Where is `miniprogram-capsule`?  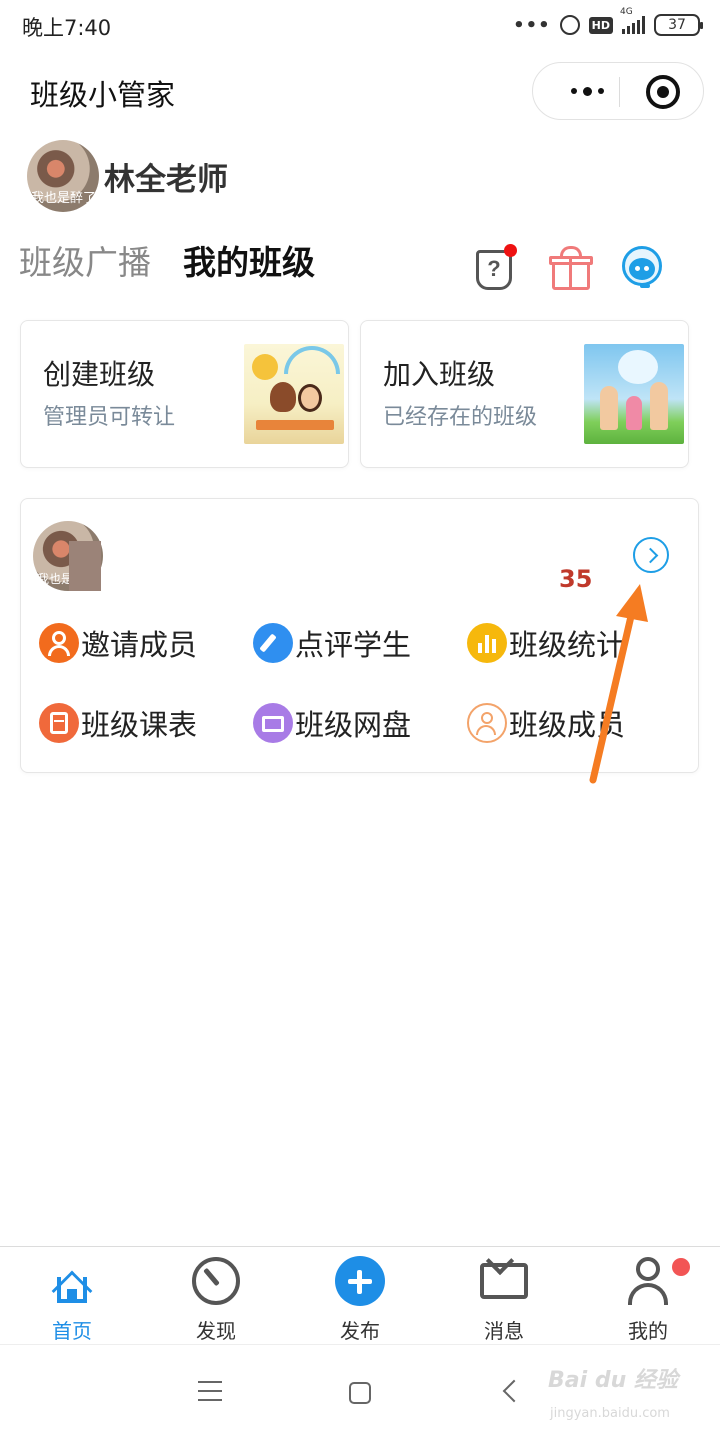 miniprogram-capsule is located at coordinates (618, 91).